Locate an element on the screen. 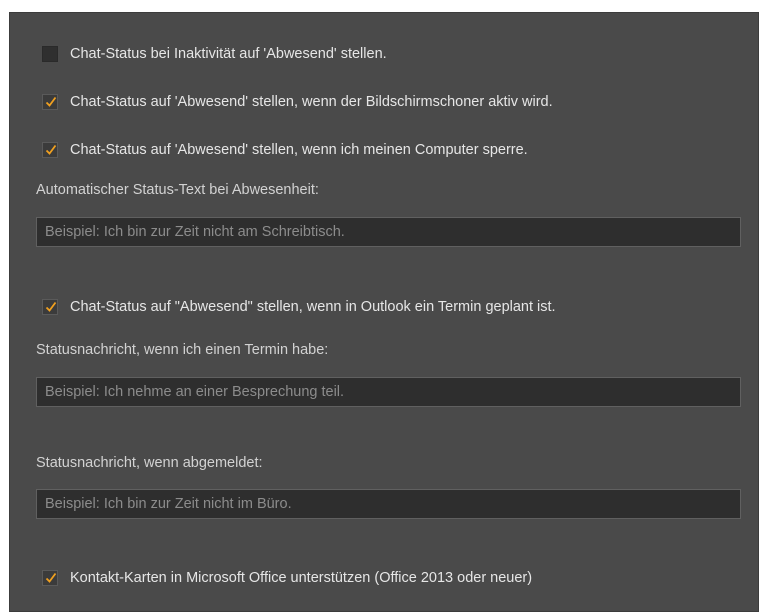 The width and height of the screenshot is (768, 612). offline-text-caption: Statusnachricht, wenn abgemeldet: is located at coordinates (149, 463).